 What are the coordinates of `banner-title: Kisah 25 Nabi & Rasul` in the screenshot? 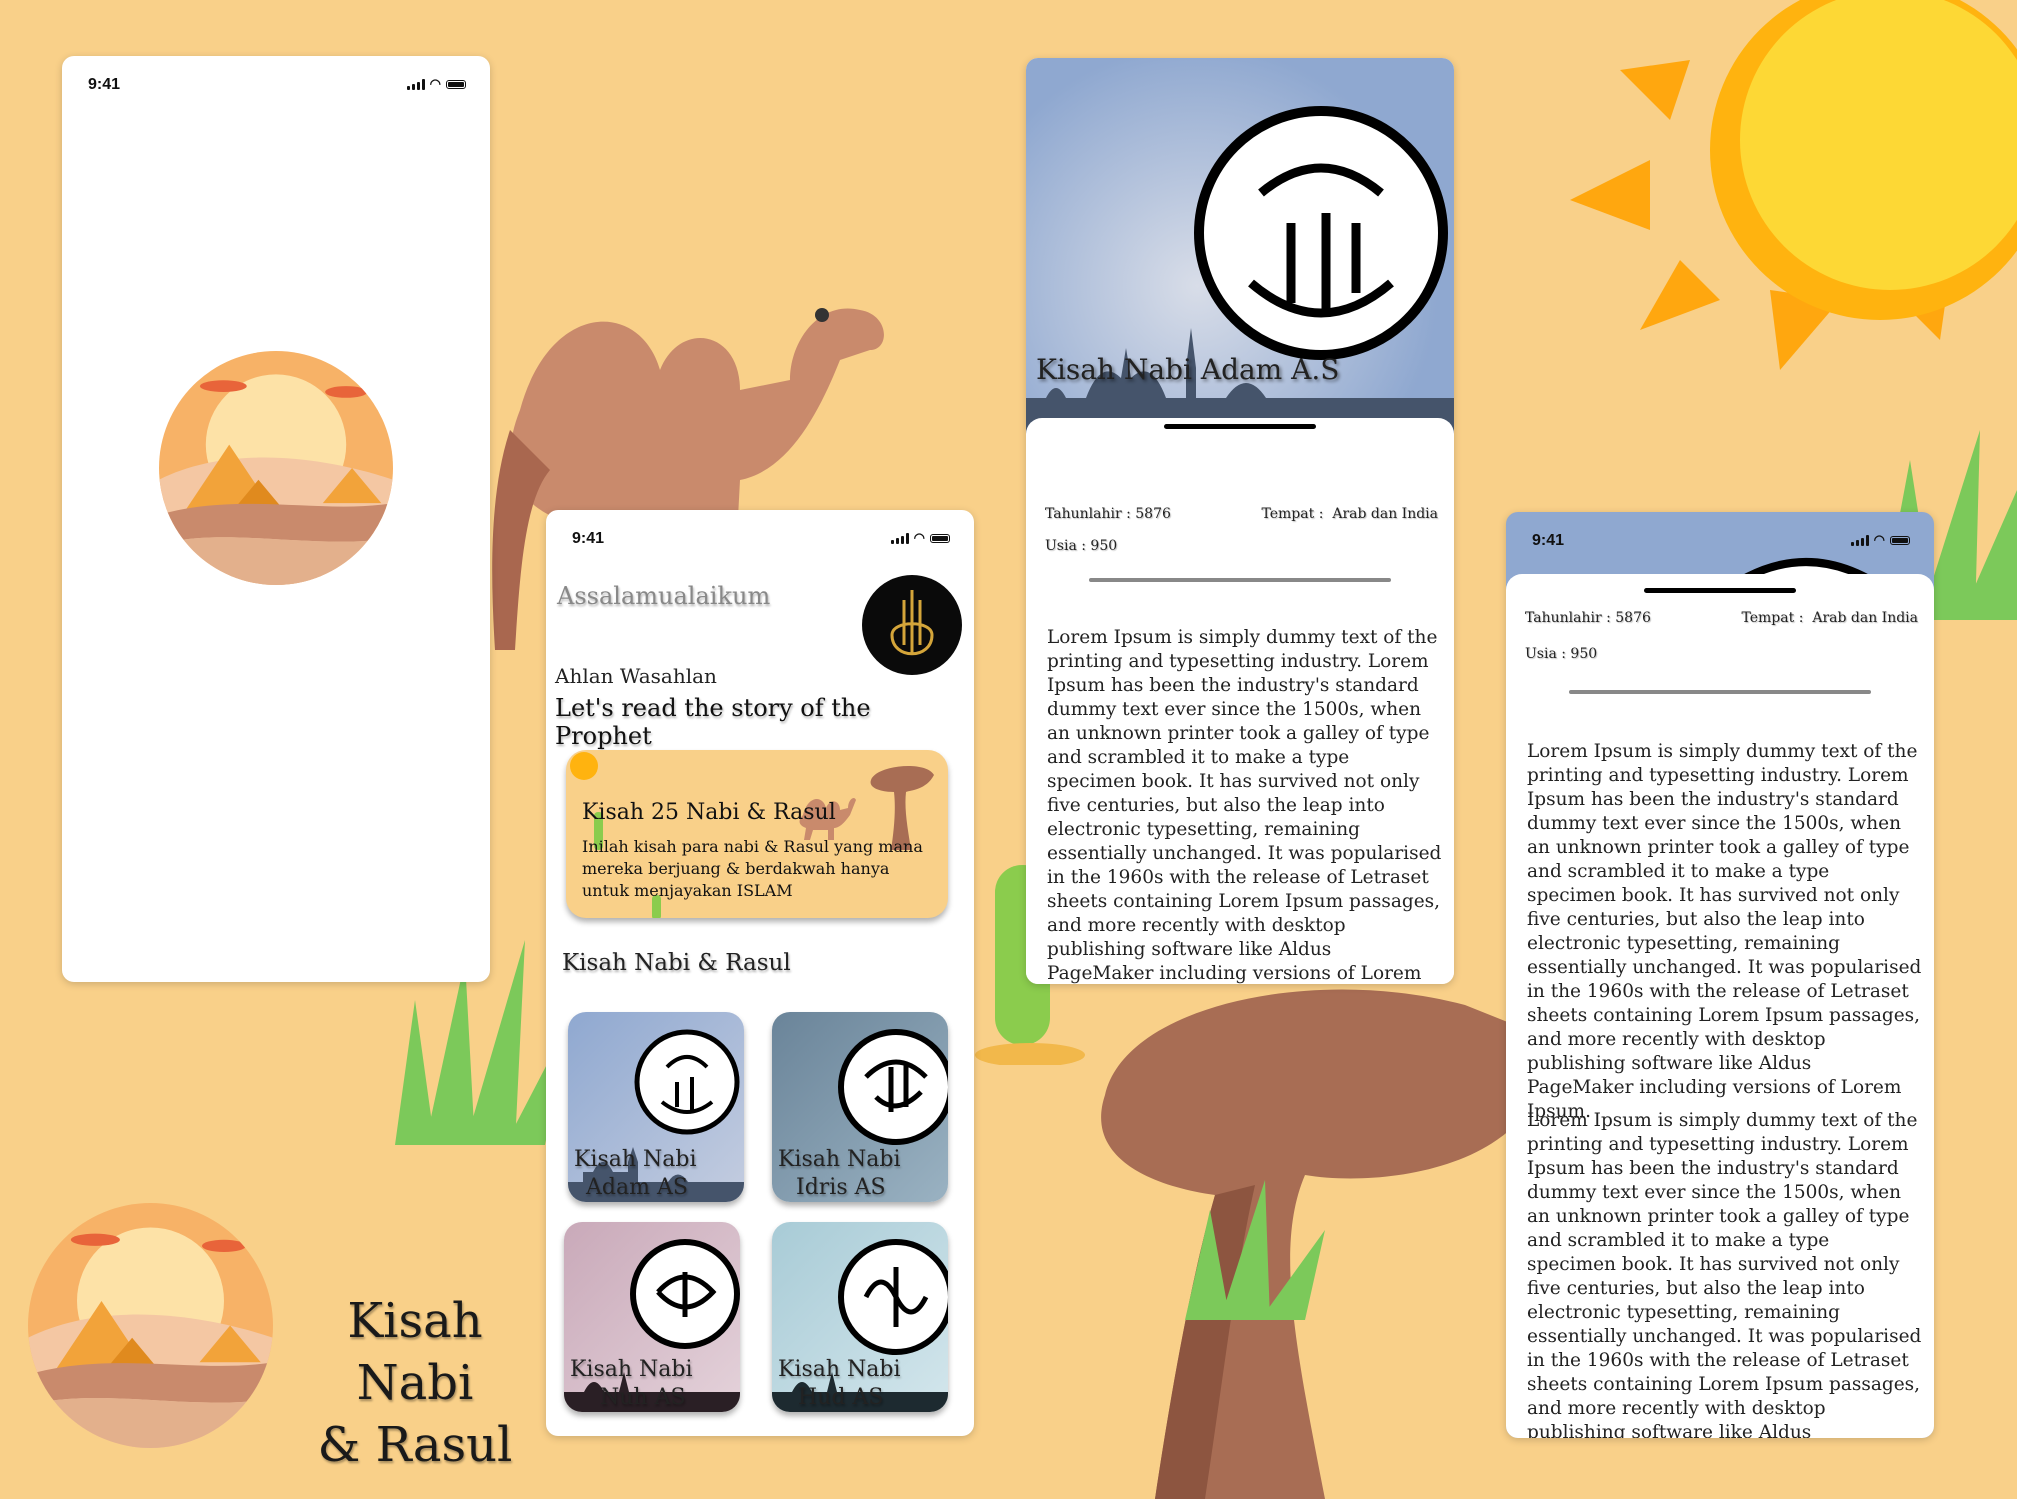 It's located at (709, 812).